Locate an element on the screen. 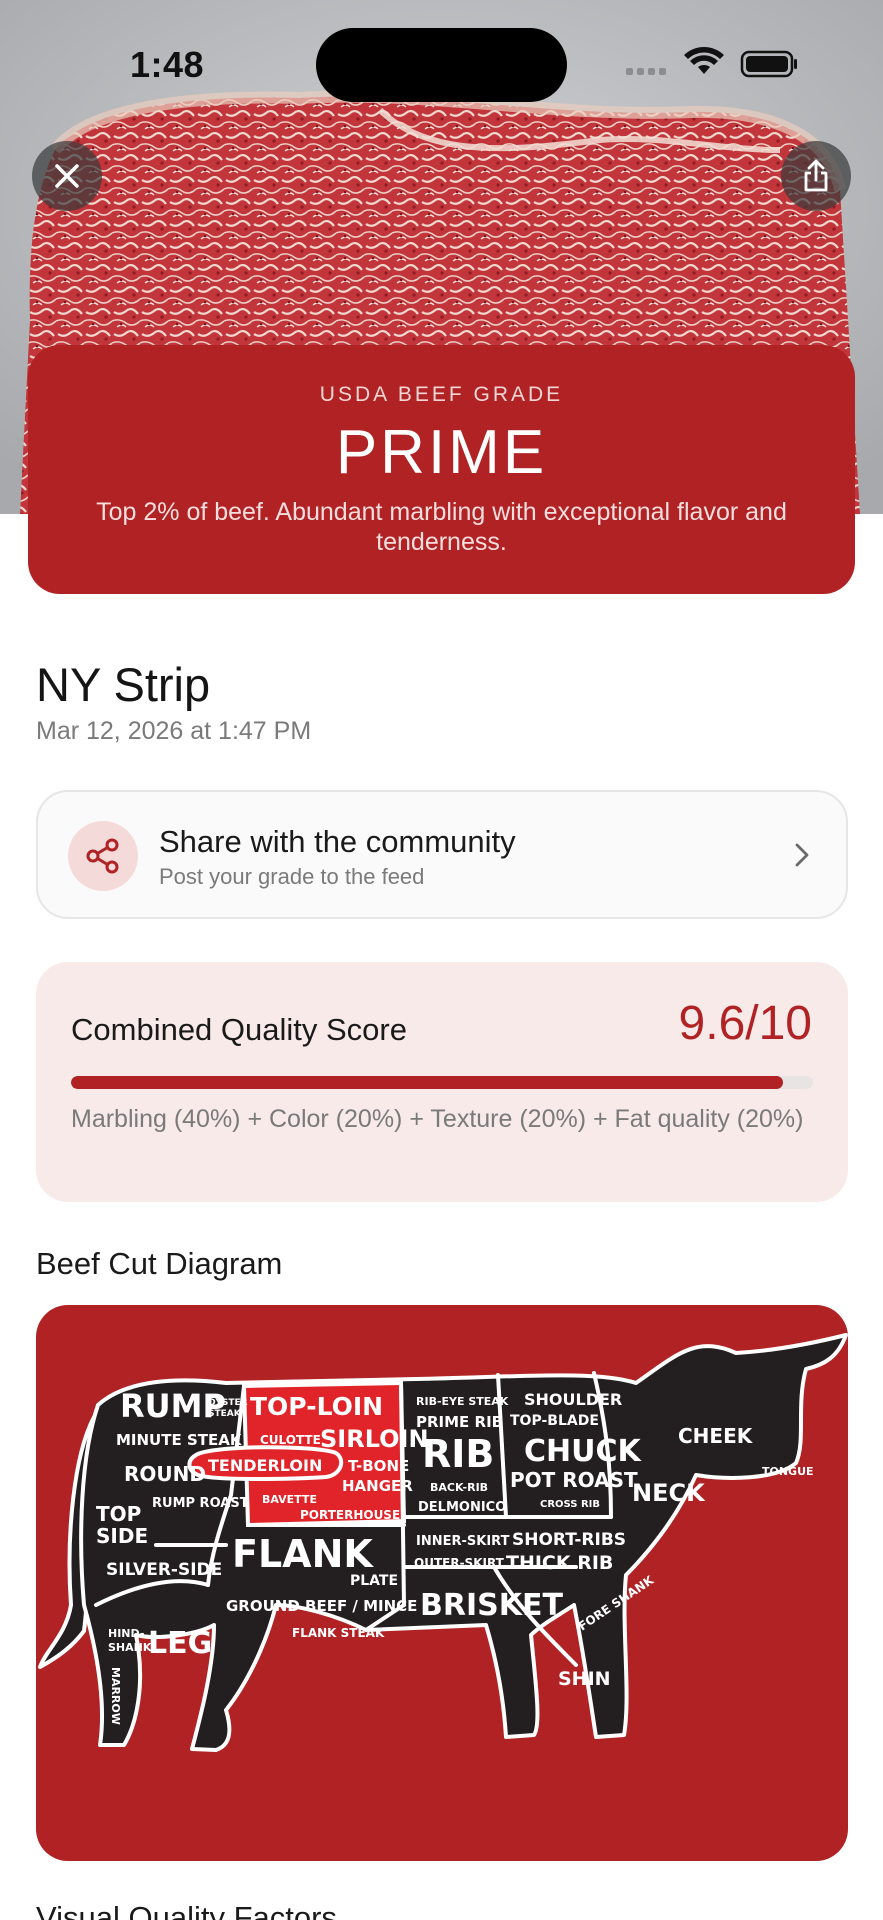  share-community-subtitle: Post your grade to the feed is located at coordinates (292, 876).